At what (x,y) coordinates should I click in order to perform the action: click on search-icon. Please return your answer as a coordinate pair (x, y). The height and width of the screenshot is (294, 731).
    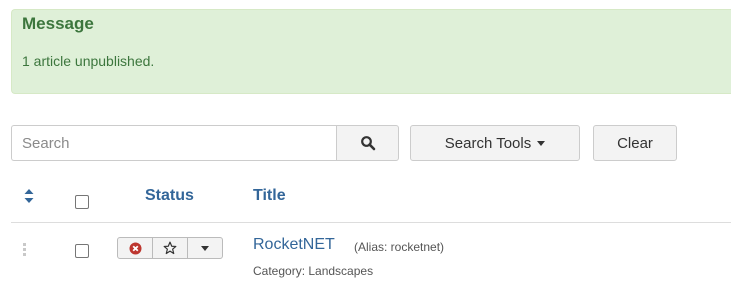
    Looking at the image, I should click on (367, 143).